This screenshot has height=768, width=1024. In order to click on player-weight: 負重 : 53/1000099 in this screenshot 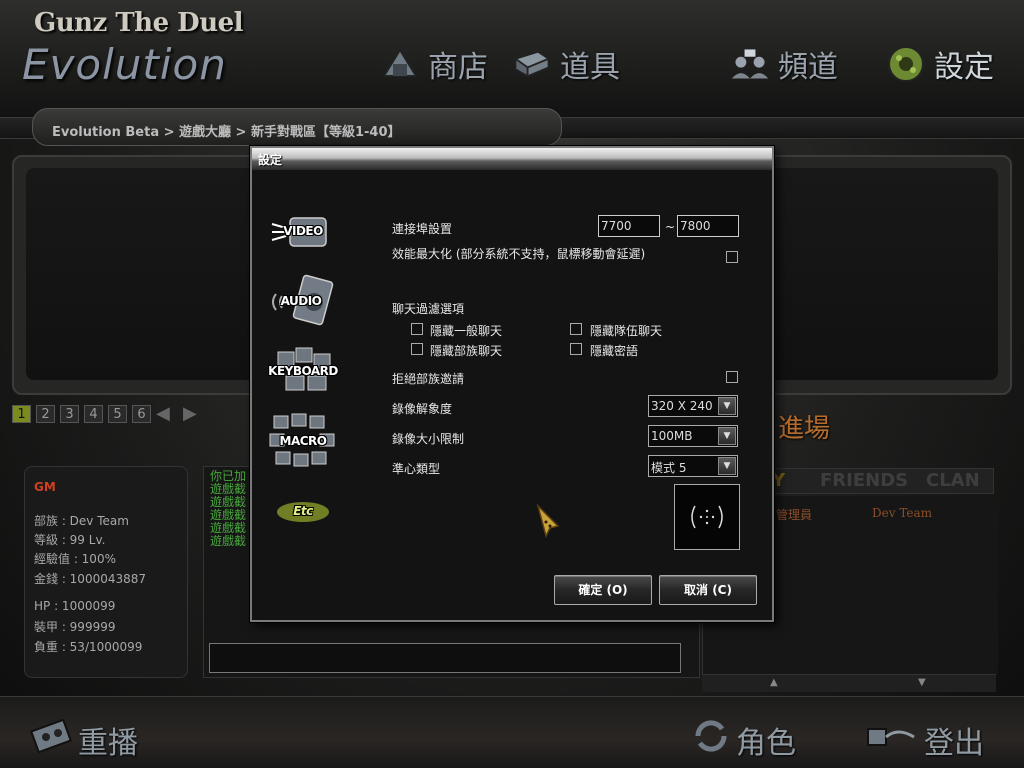, I will do `click(88, 647)`.